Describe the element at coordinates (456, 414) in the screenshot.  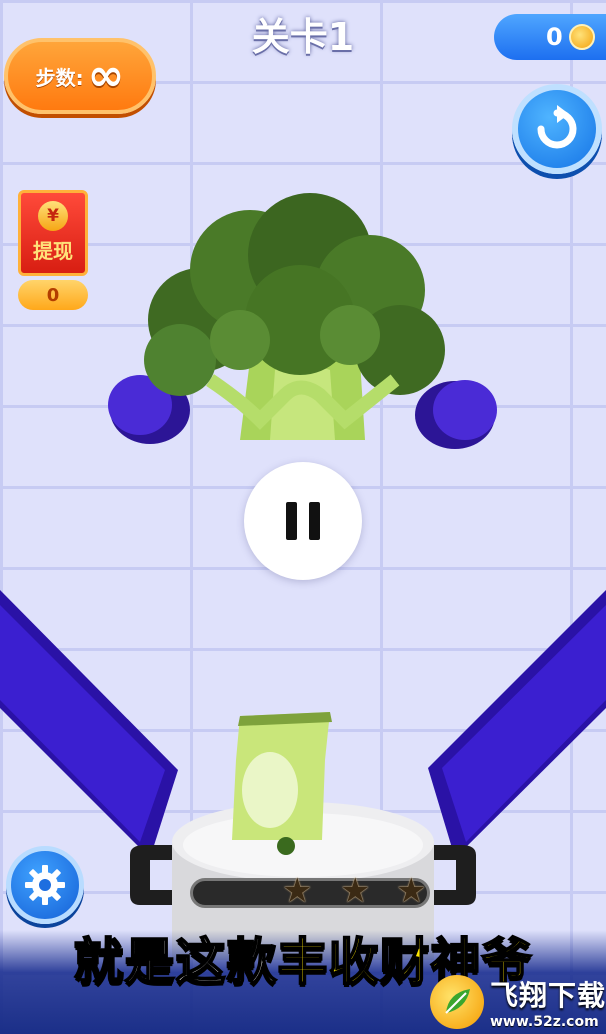
I see `right-peg` at that location.